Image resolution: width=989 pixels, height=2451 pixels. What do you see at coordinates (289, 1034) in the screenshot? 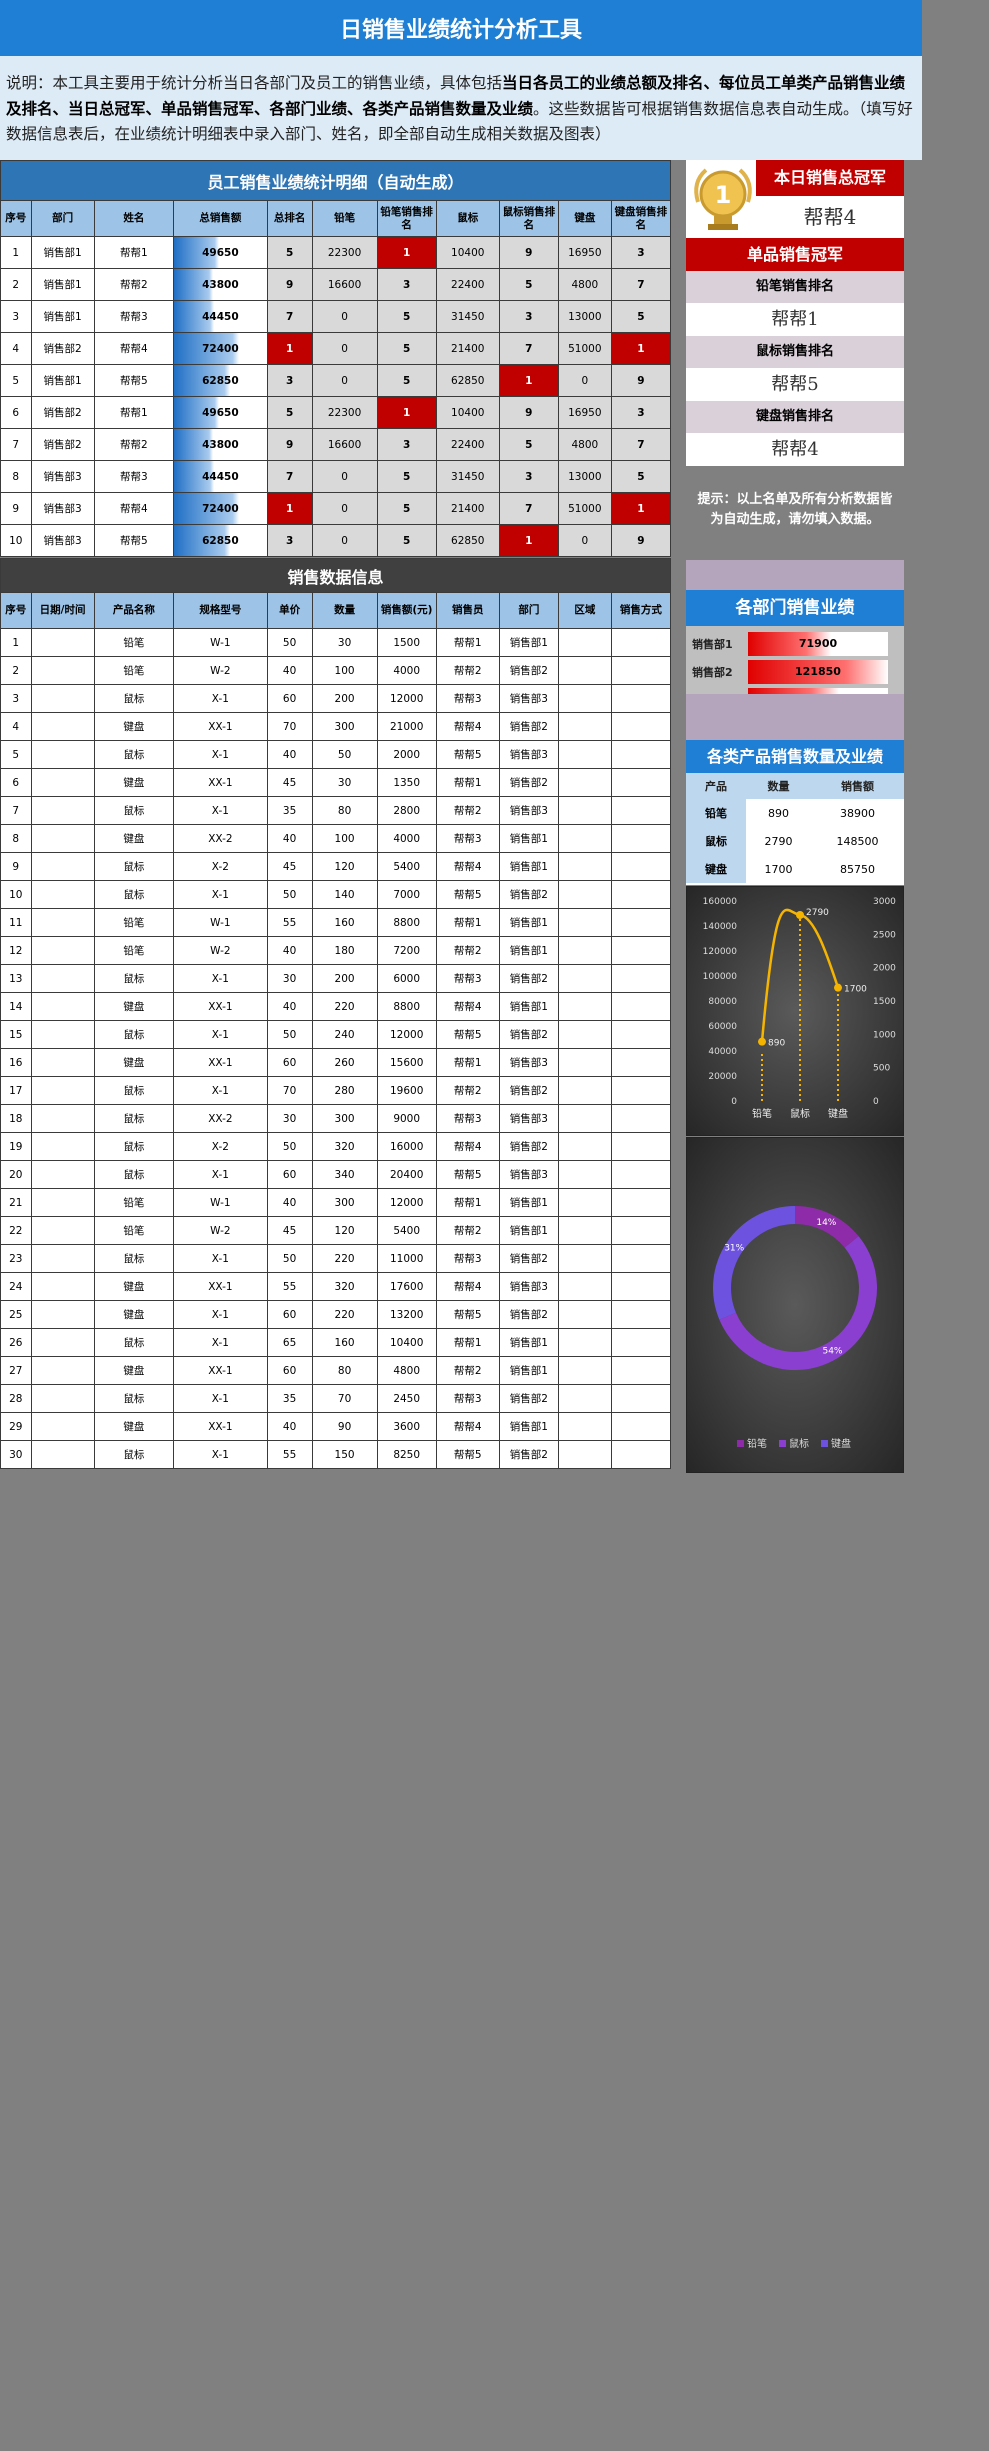
I see `table-cell: 50` at bounding box center [289, 1034].